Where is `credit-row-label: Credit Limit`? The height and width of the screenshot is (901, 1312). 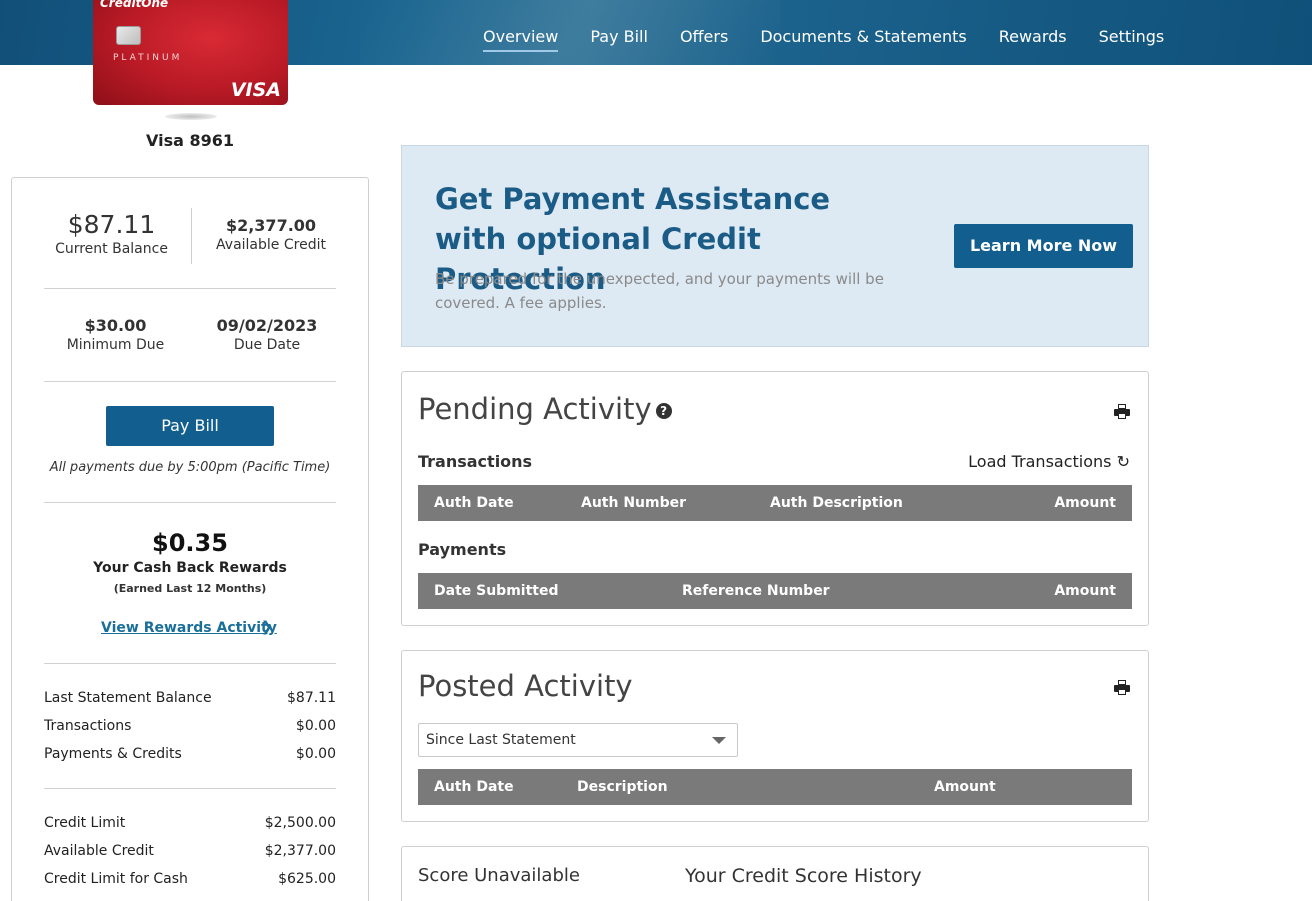 credit-row-label: Credit Limit is located at coordinates (85, 823).